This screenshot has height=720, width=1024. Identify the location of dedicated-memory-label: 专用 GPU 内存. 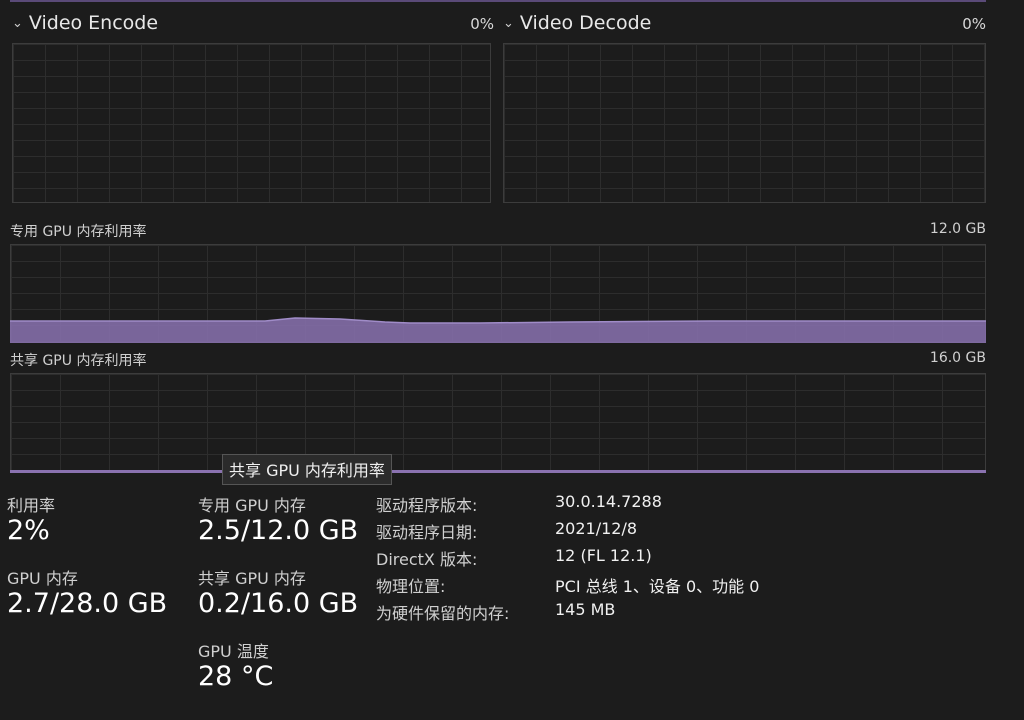
(252, 505).